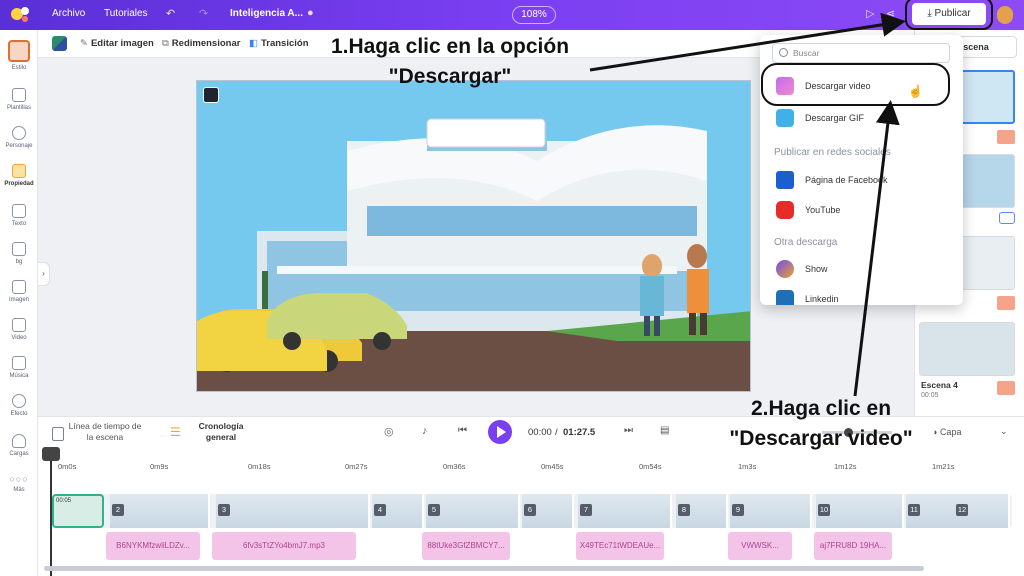 The width and height of the screenshot is (1024, 576). What do you see at coordinates (19, 338) in the screenshot?
I see `sidebar-label: Video` at bounding box center [19, 338].